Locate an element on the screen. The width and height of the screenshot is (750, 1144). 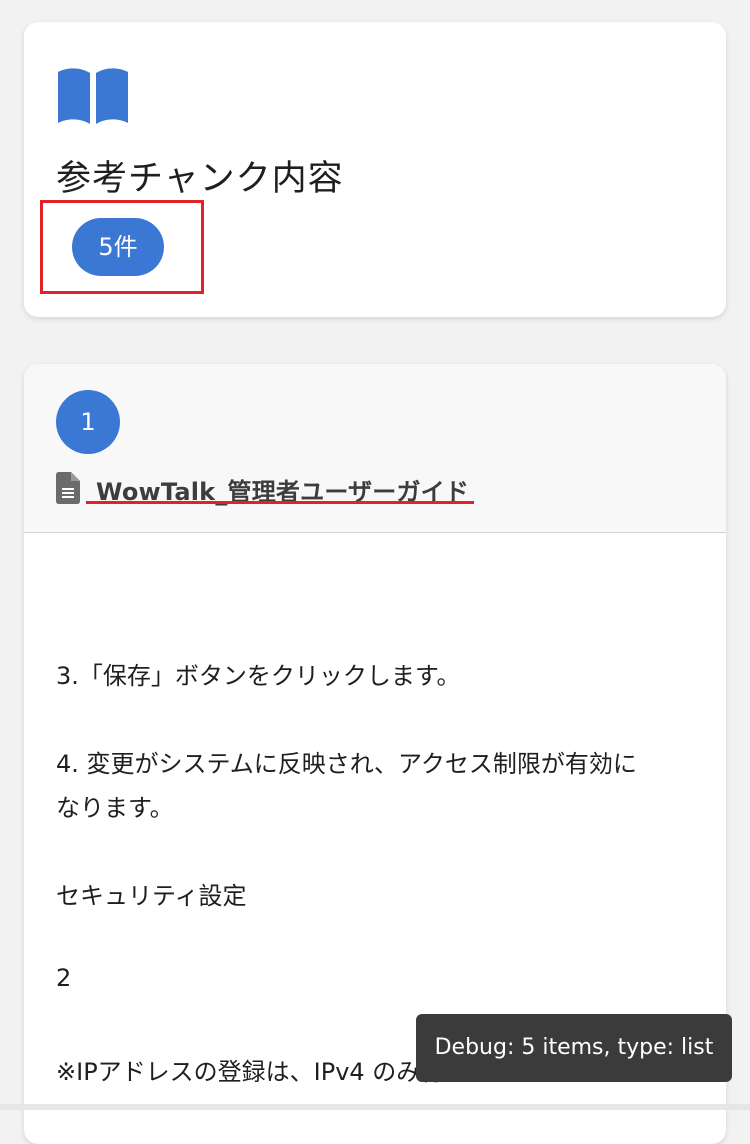
document-title-underline-annotation is located at coordinates (280, 502).